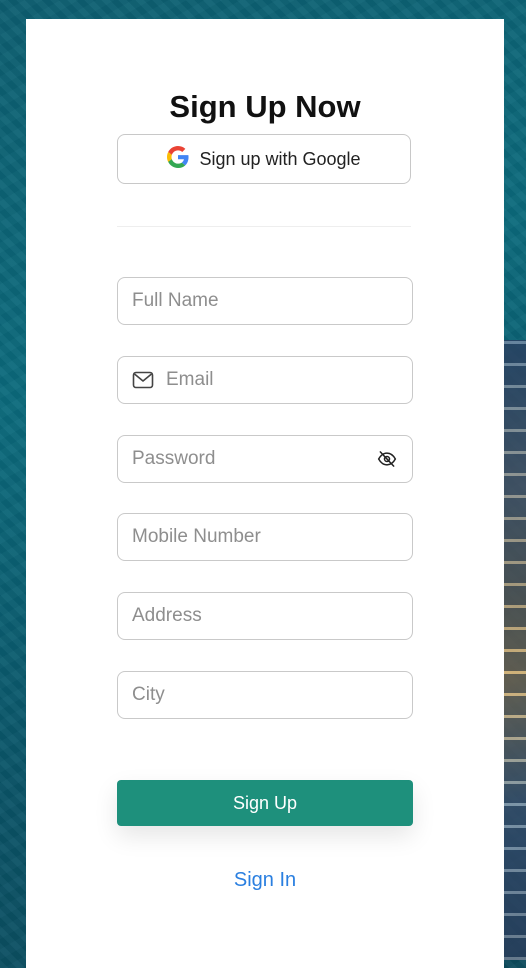  Describe the element at coordinates (282, 380) in the screenshot. I see `email-input` at that location.